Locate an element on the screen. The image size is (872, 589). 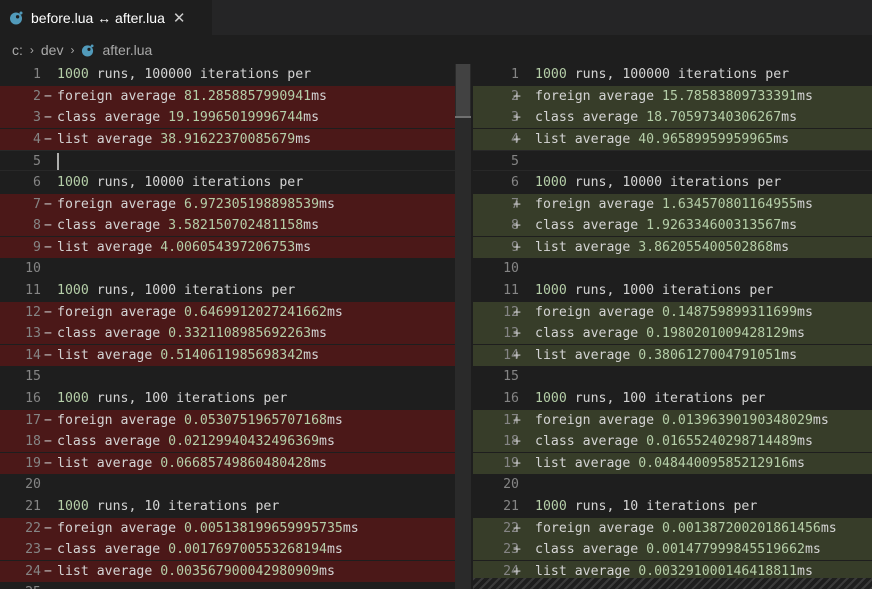
code-line: 12− foreign average 0.6469912027241662ms is located at coordinates (227, 312).